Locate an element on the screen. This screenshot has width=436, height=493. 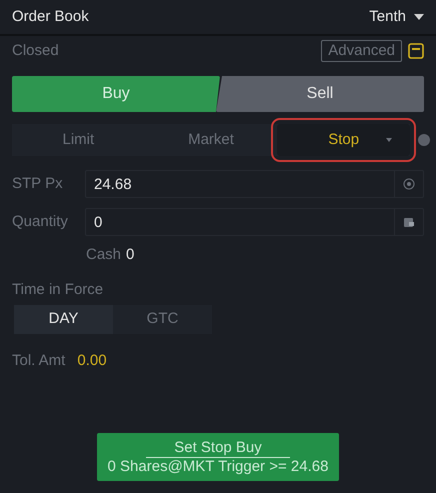
side-tab: Buy is located at coordinates (116, 94).